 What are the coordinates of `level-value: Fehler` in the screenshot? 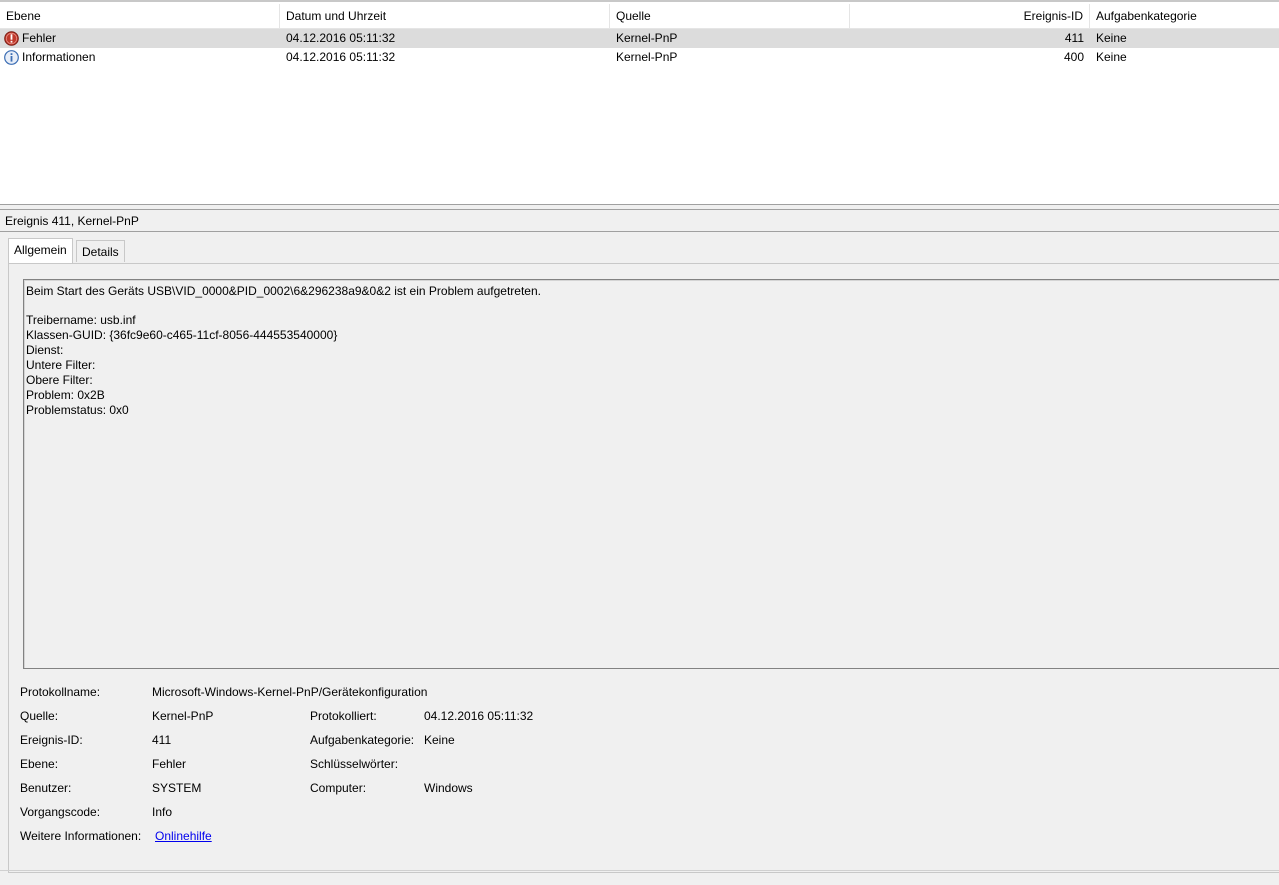 It's located at (169, 764).